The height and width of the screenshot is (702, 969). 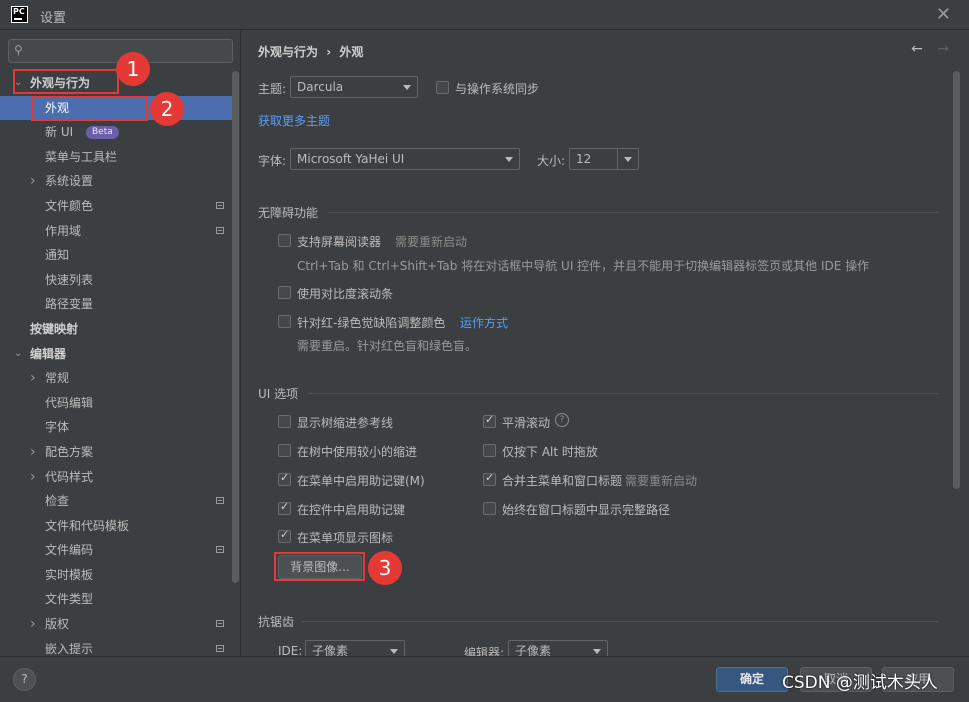 I want to click on breadcrumb: 外观与行为 › 外观, so click(x=310, y=51).